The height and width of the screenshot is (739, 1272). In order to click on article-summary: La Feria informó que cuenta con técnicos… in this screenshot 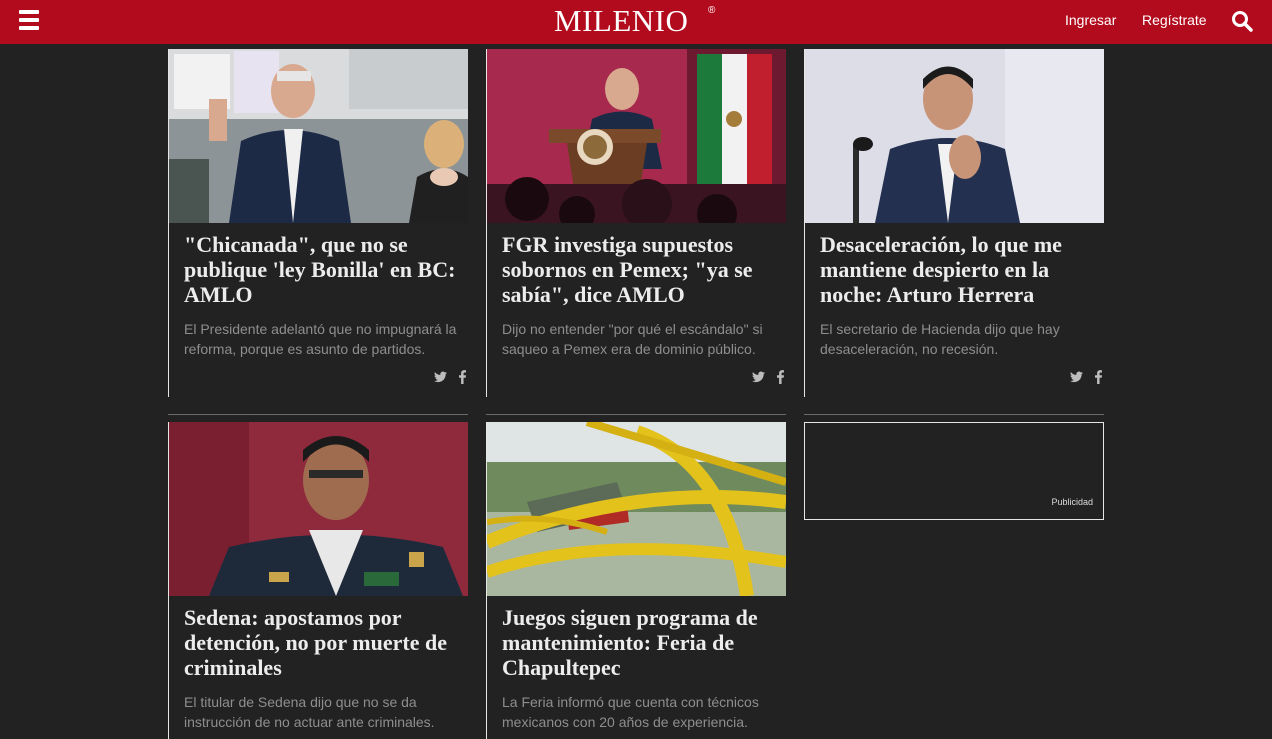, I will do `click(630, 712)`.